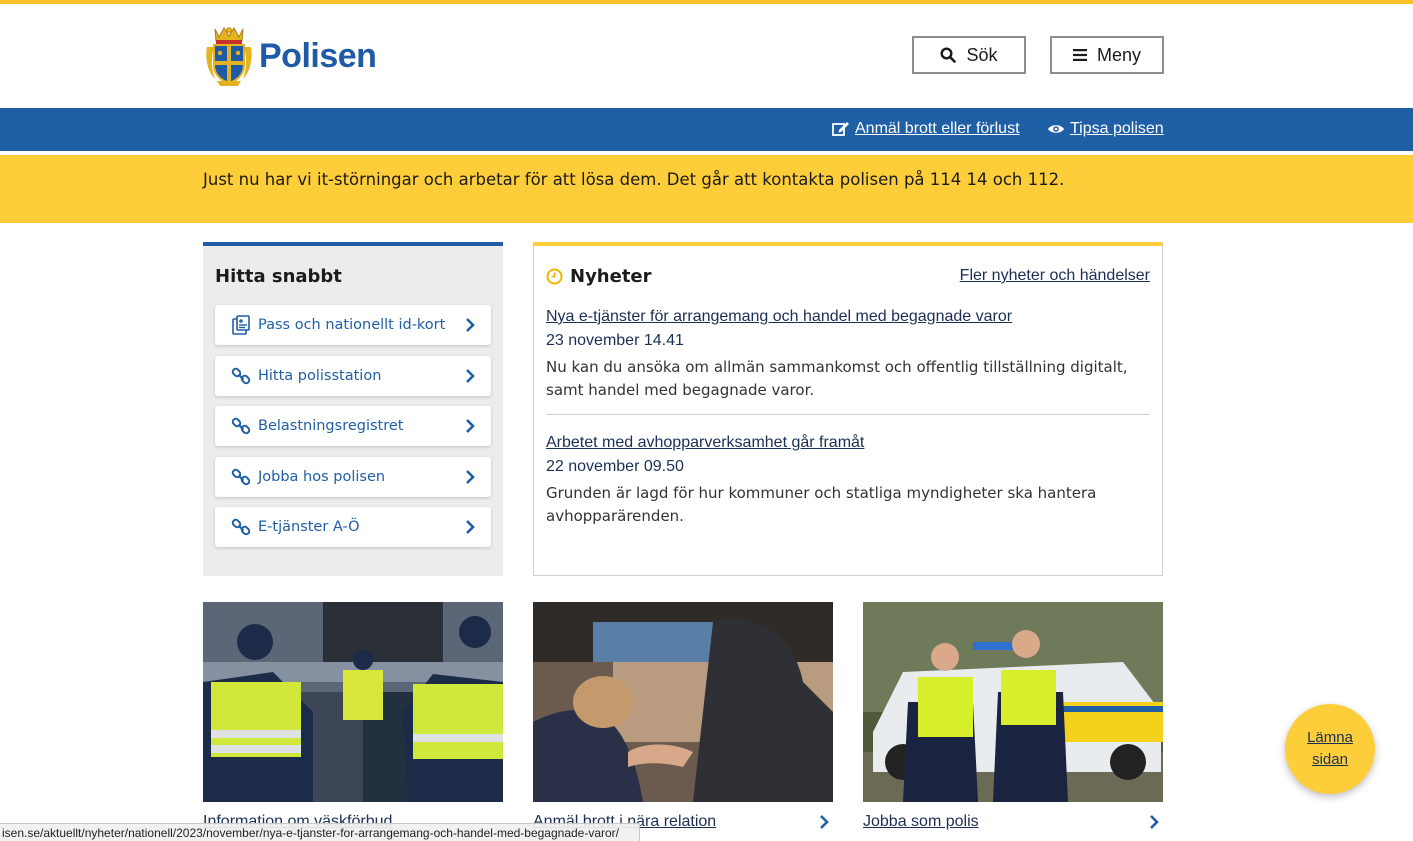 This screenshot has width=1413, height=841. Describe the element at coordinates (937, 128) in the screenshot. I see `report-crime-label: Anmäl brott eller förlust` at that location.